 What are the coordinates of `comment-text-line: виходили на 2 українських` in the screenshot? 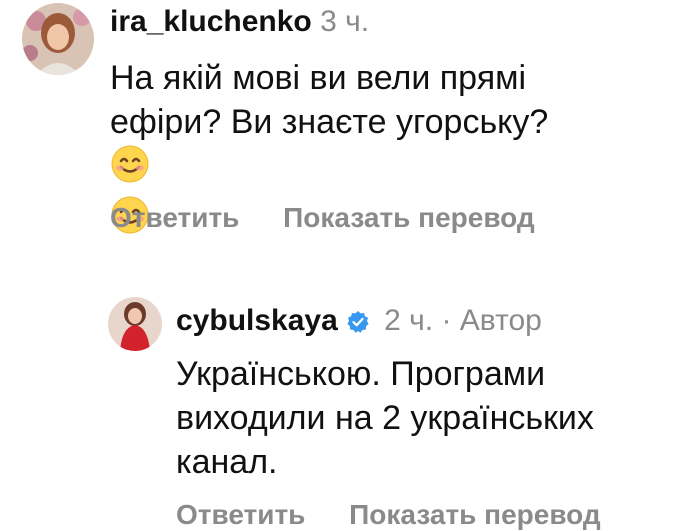 It's located at (385, 418).